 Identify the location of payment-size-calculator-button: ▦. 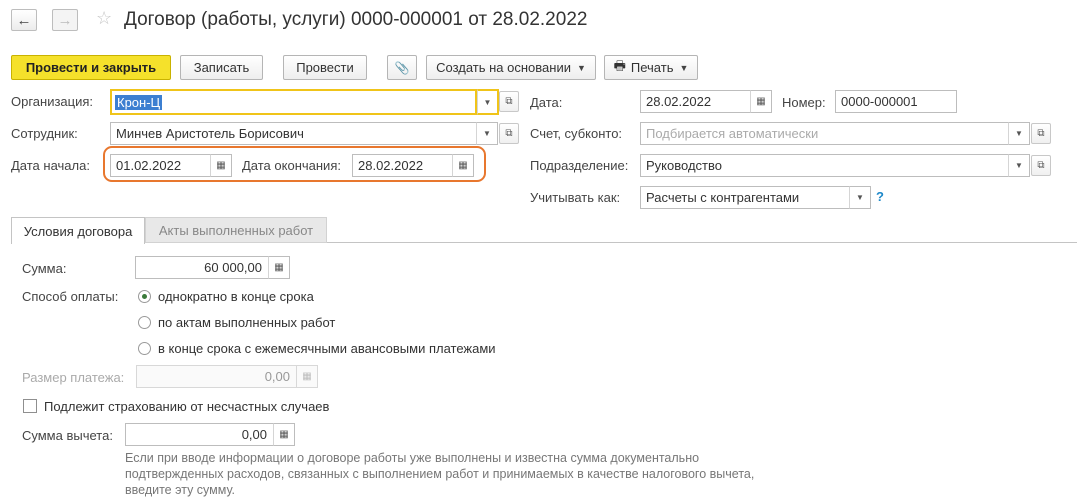
(307, 376).